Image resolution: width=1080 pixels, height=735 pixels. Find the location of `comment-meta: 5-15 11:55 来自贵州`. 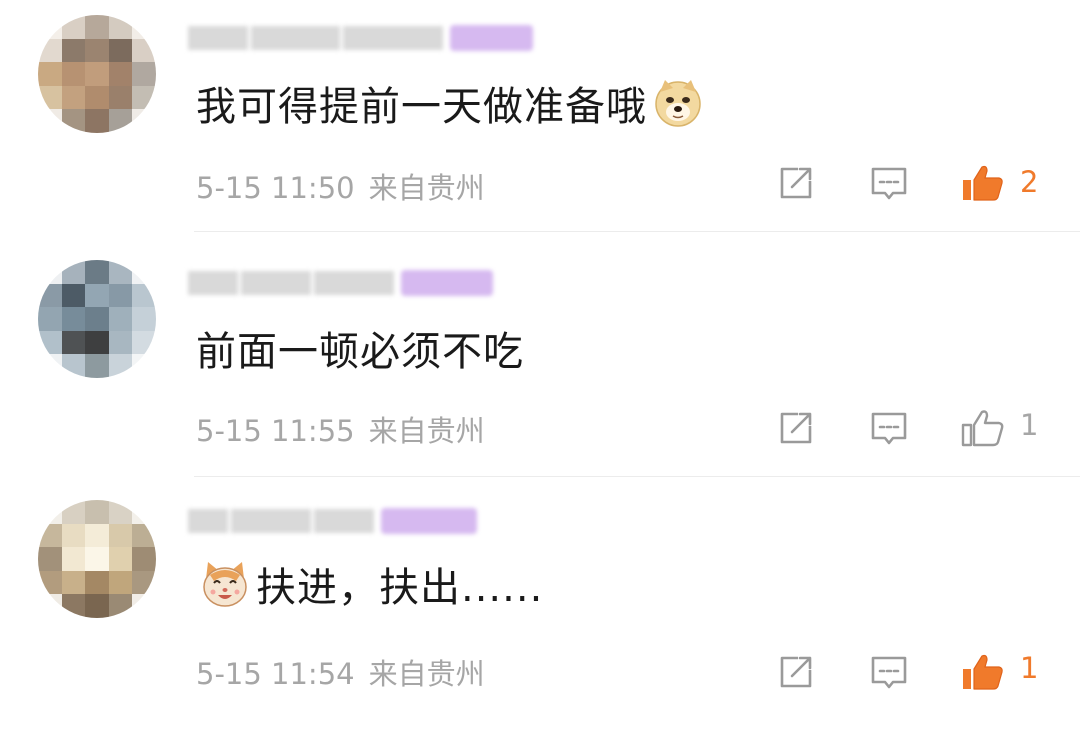

comment-meta: 5-15 11:55 来自贵州 is located at coordinates (340, 429).